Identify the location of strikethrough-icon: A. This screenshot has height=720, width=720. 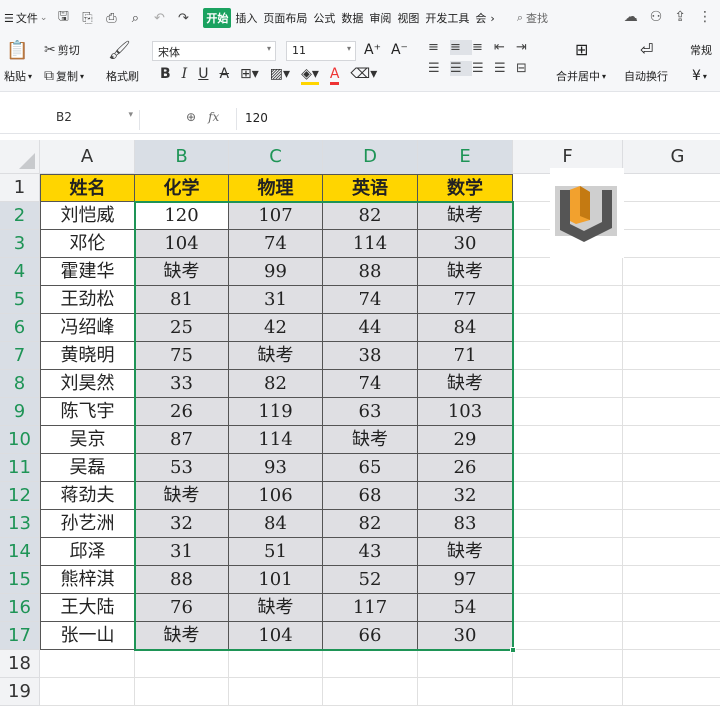
(224, 75).